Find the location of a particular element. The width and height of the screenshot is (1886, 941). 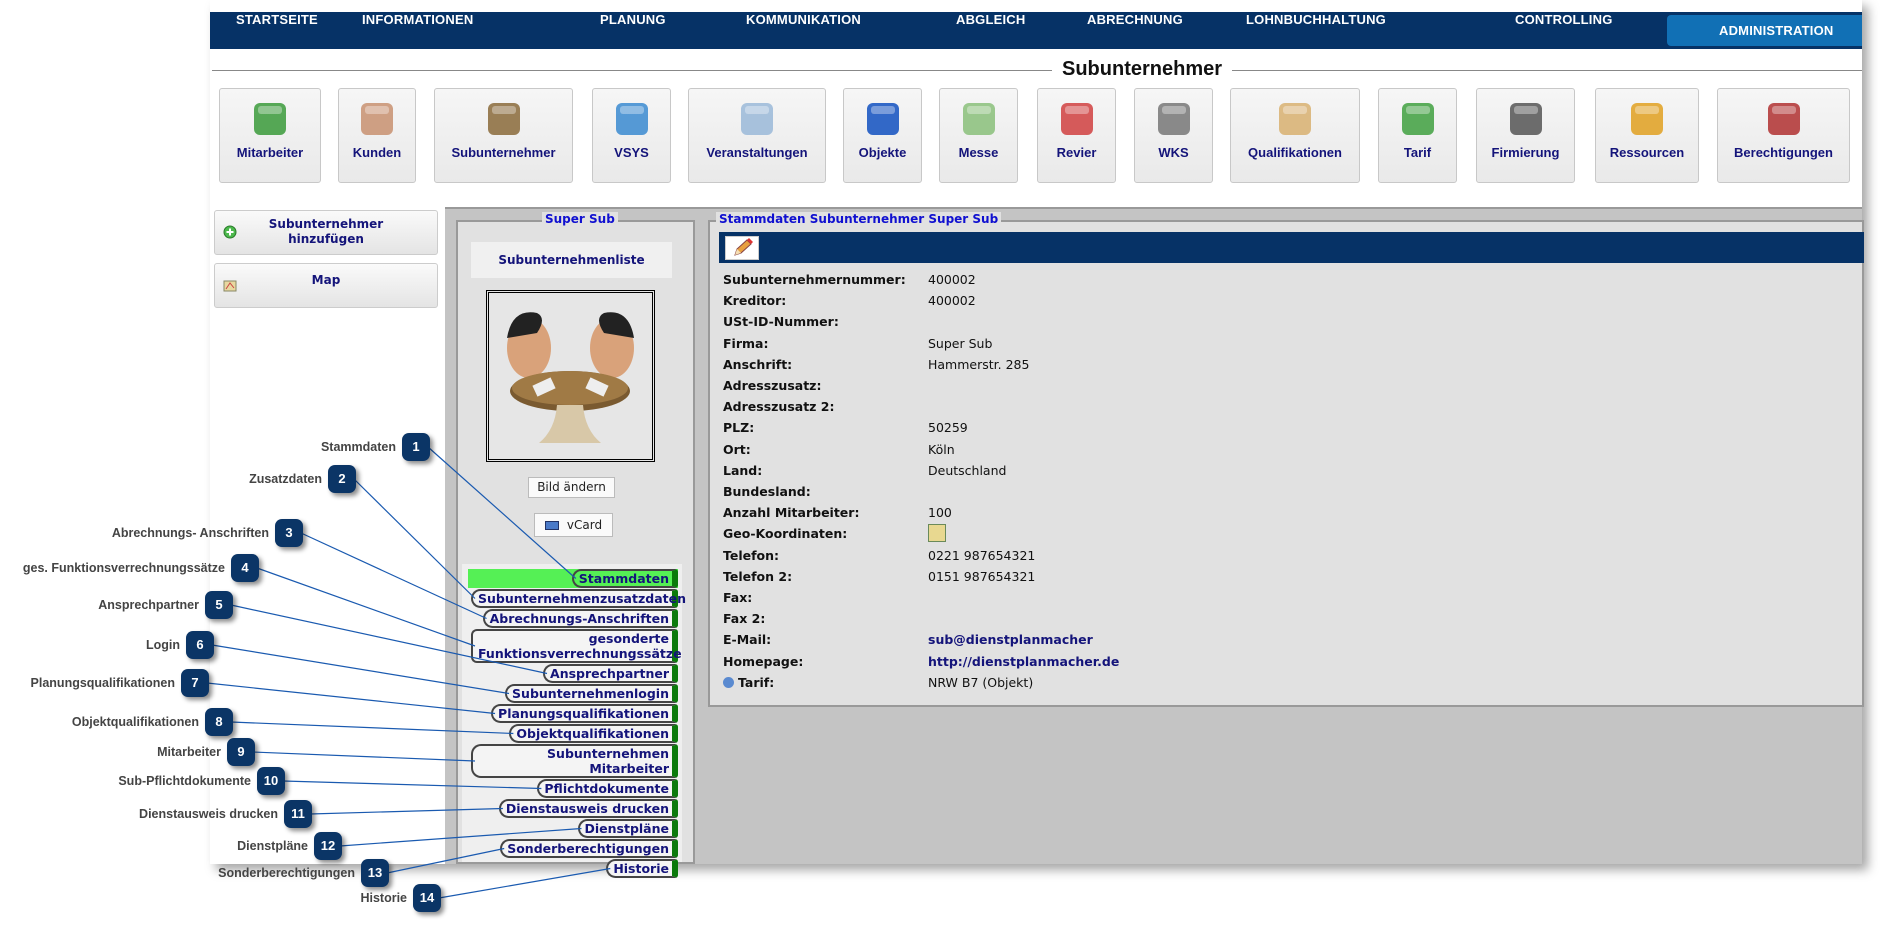

tile-subunternehmer: Subunternehmer is located at coordinates (503, 135).